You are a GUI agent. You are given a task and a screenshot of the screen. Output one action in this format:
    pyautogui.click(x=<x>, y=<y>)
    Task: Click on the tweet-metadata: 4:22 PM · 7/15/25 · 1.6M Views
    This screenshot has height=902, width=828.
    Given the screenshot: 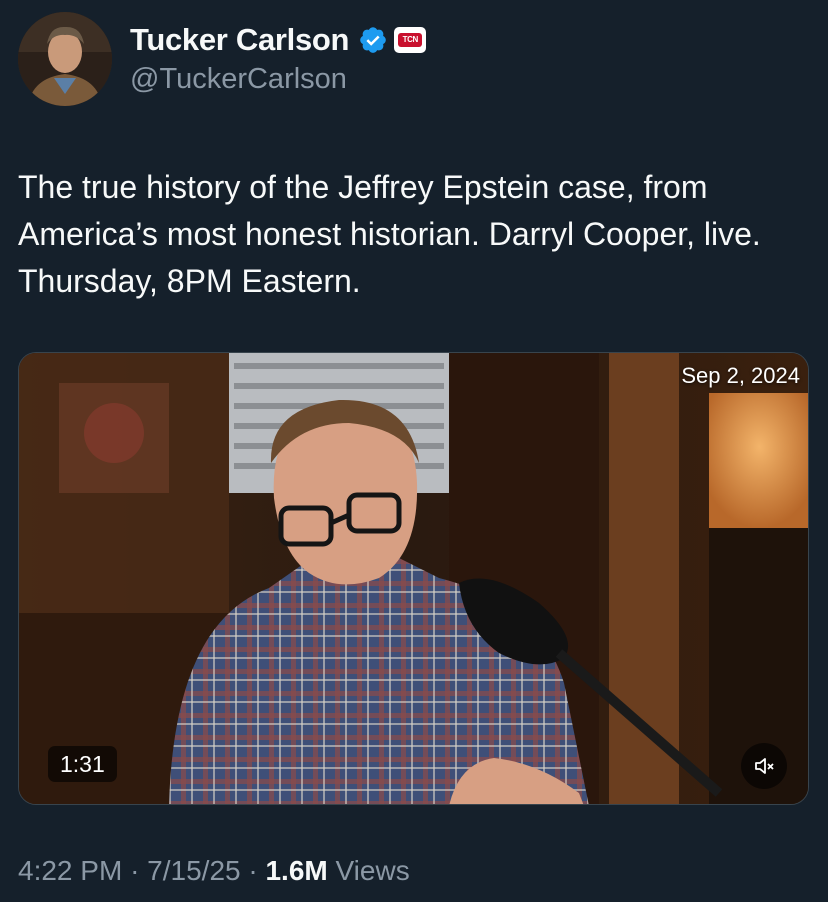 What is the action you would take?
    pyautogui.click(x=214, y=871)
    